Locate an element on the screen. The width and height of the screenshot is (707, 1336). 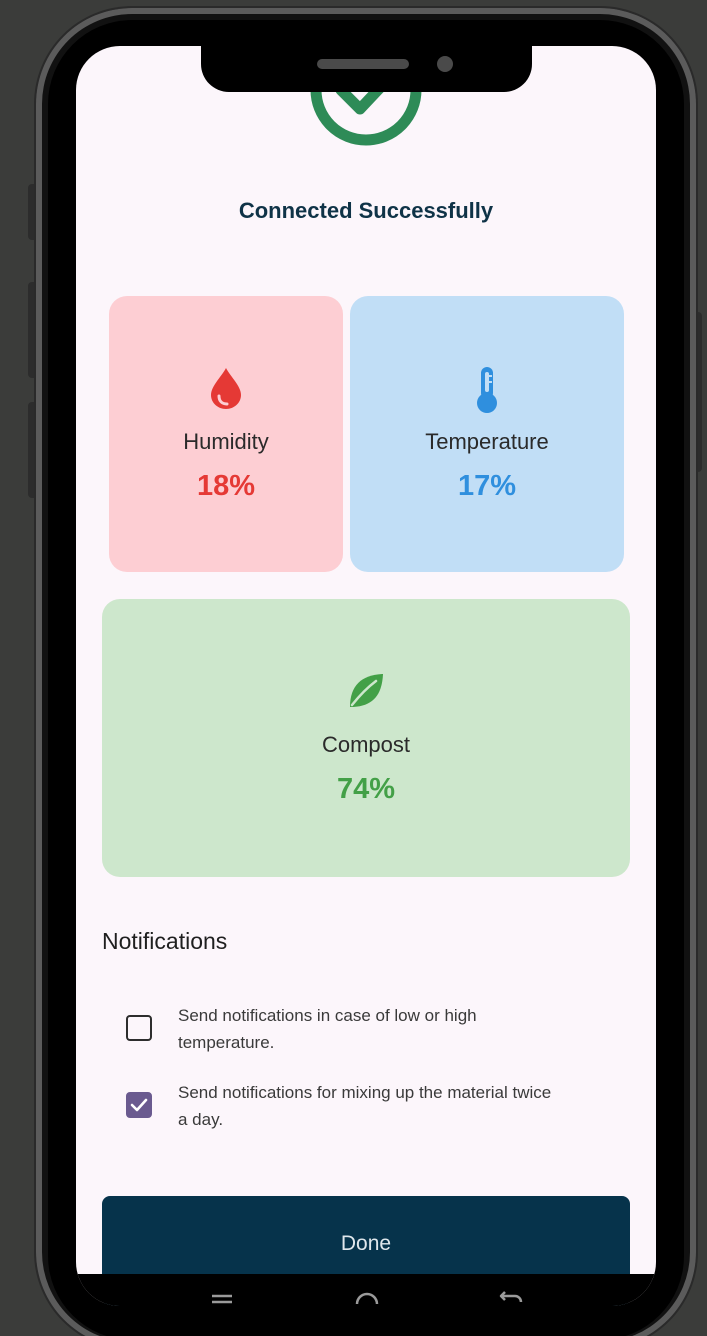
option-text-line: a day. is located at coordinates (201, 1119).